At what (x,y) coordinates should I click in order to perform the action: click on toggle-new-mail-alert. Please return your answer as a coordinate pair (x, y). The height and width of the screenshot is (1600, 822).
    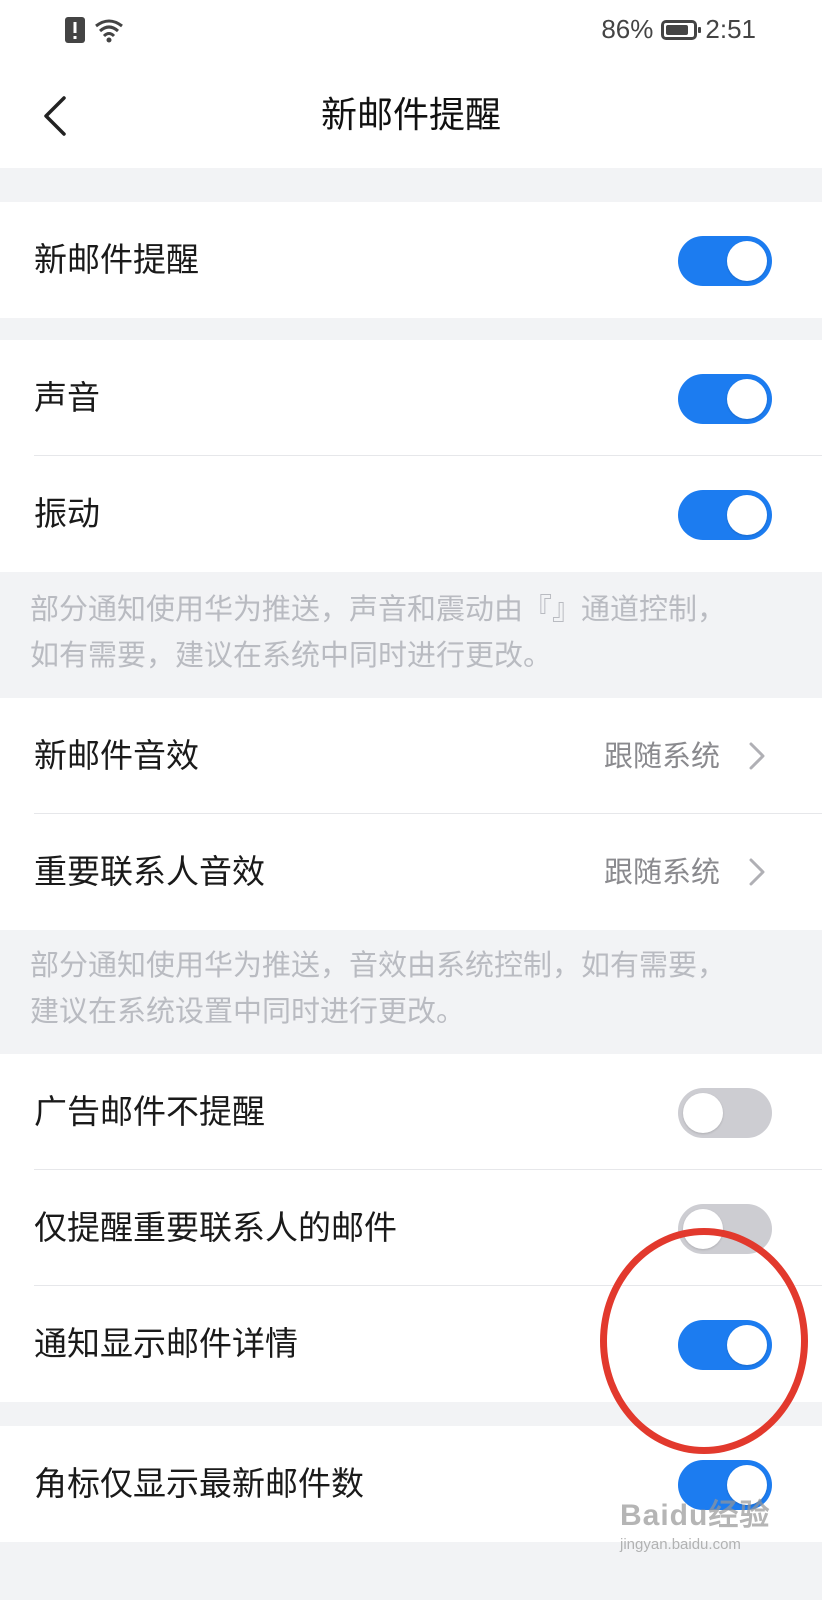
    Looking at the image, I should click on (725, 261).